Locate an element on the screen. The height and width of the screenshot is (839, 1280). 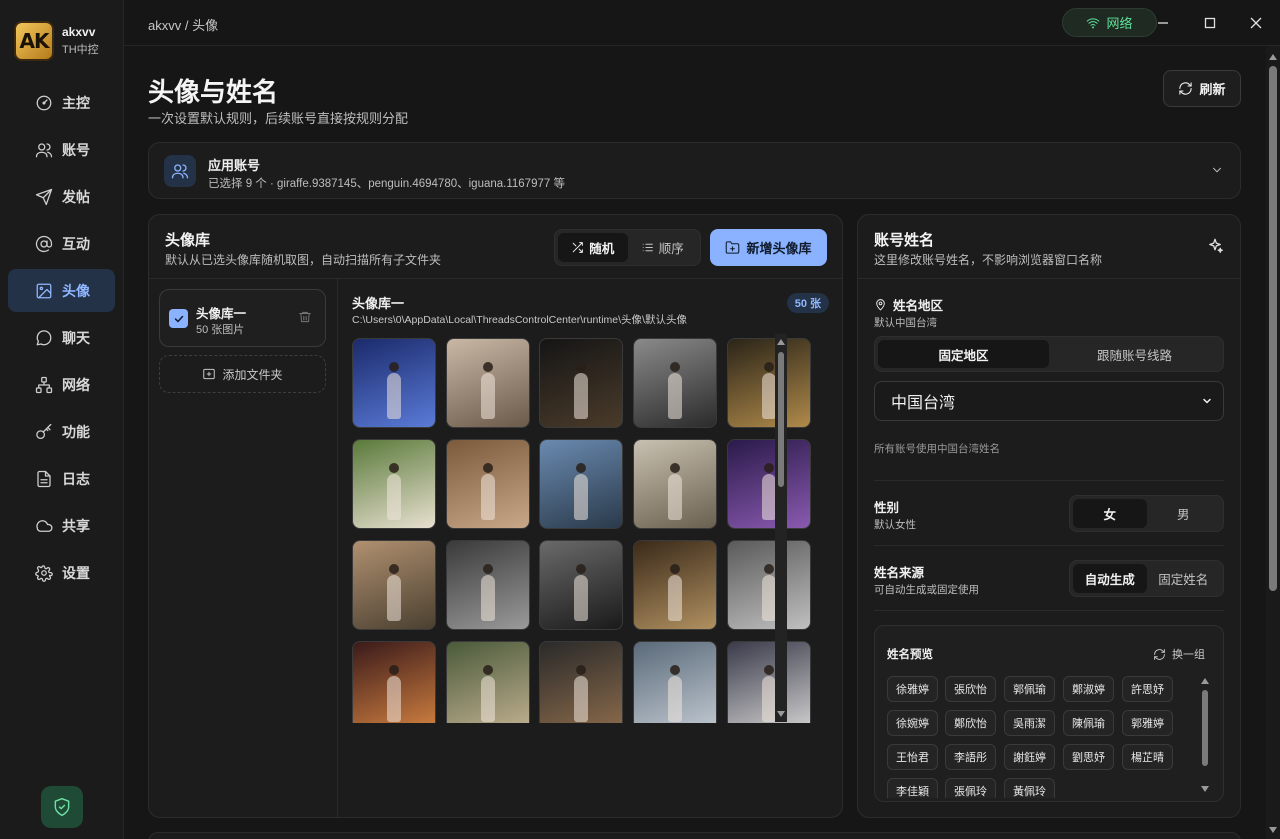
name-preview-scrollbar is located at coordinates (1205, 735).